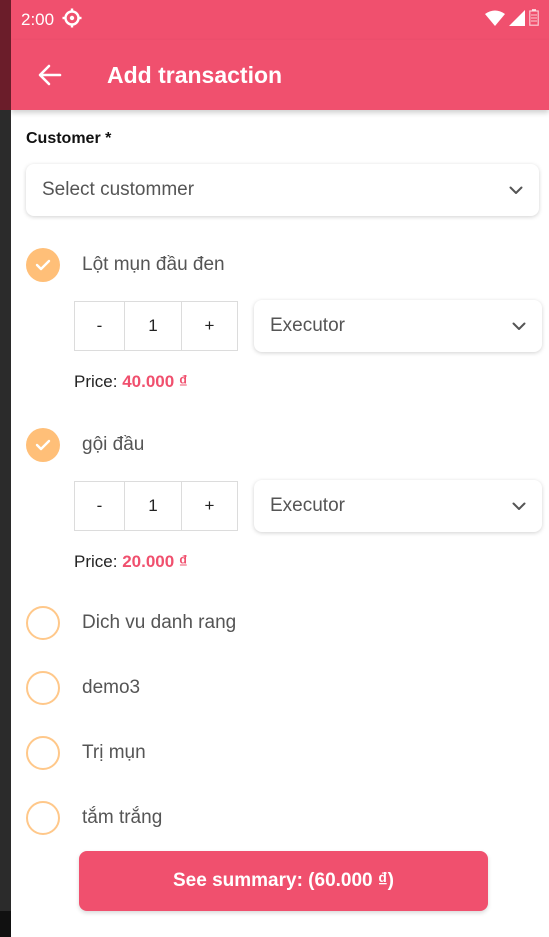  Describe the element at coordinates (534, 20) in the screenshot. I see `battery-icon` at that location.